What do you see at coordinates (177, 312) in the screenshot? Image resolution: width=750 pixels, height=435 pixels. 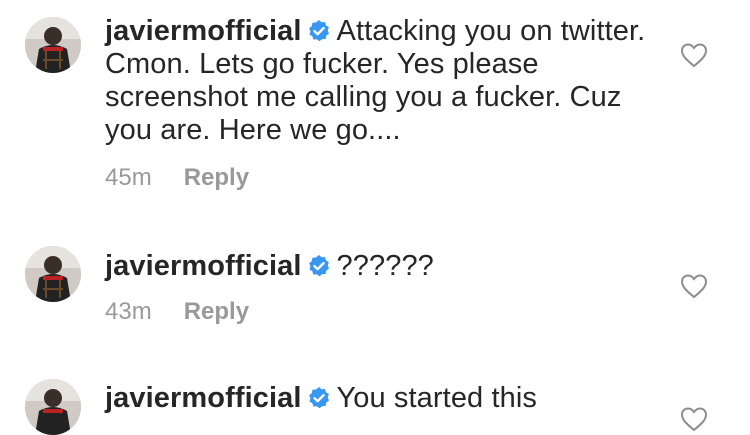 I see `comment-meta: 43m Reply` at bounding box center [177, 312].